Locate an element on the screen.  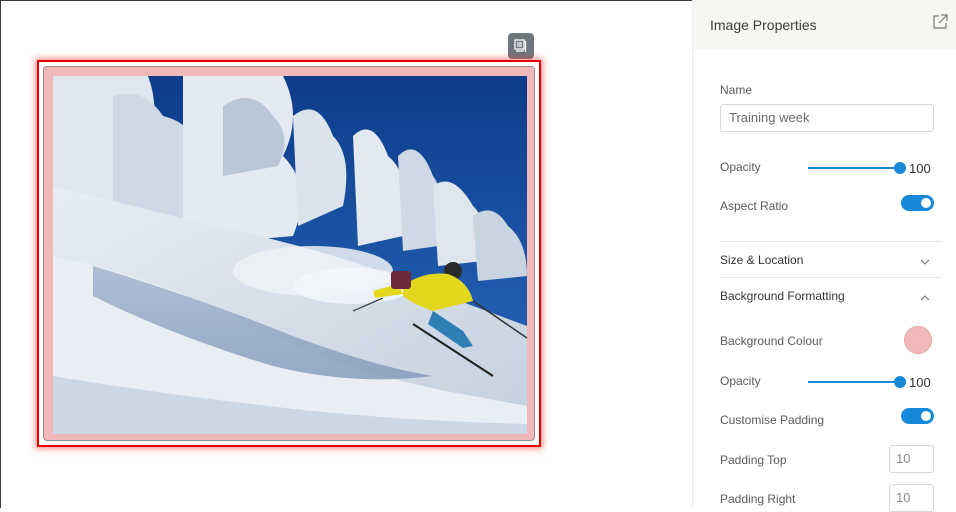
external-link-icon is located at coordinates (940, 22).